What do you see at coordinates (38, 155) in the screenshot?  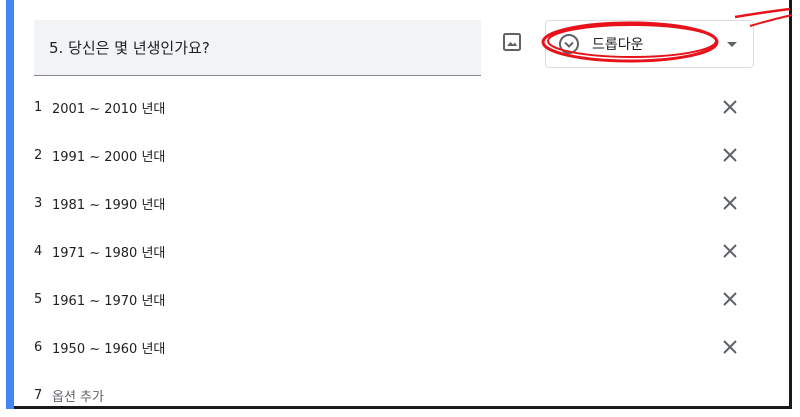 I see `option-number: 2` at bounding box center [38, 155].